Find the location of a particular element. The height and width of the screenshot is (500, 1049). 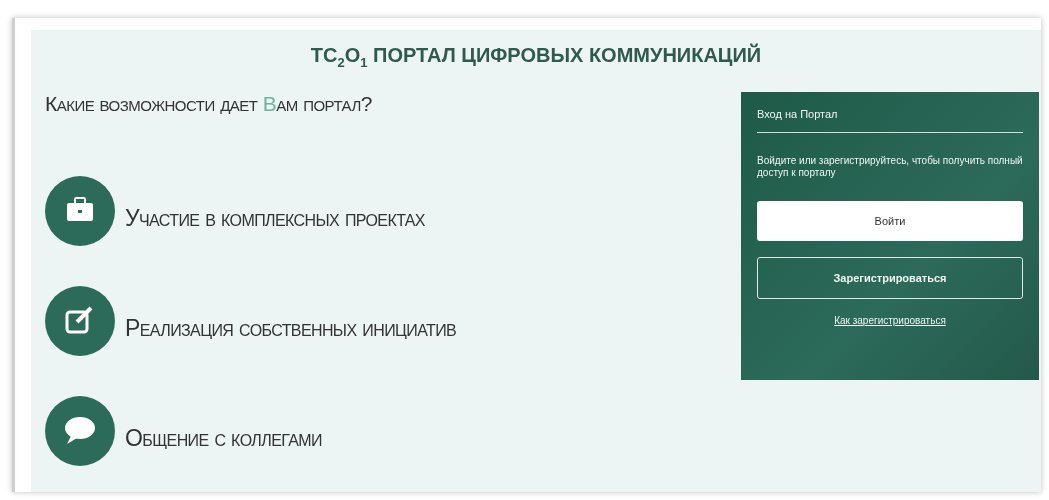

help-link: Как зарегистрироваться is located at coordinates (890, 320).